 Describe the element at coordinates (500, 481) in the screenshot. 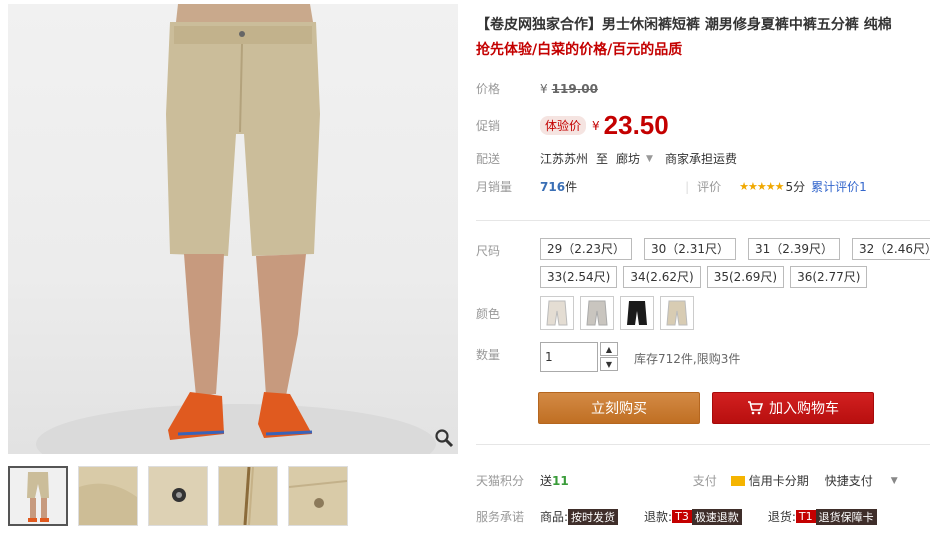

I see `points-label: 天猫积分` at that location.